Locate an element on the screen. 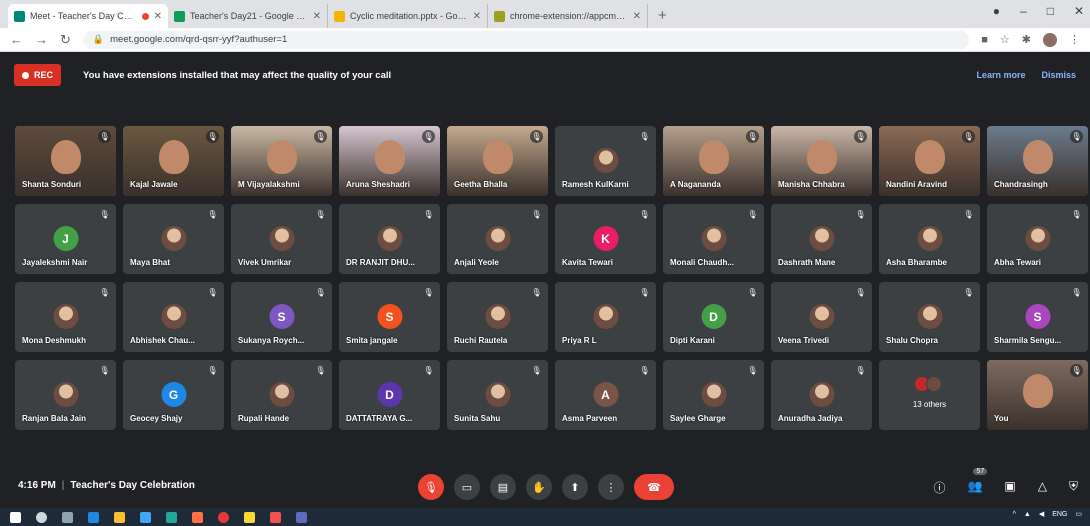 This screenshot has width=1090, height=526. participant-name: Asma Parveen is located at coordinates (590, 418).